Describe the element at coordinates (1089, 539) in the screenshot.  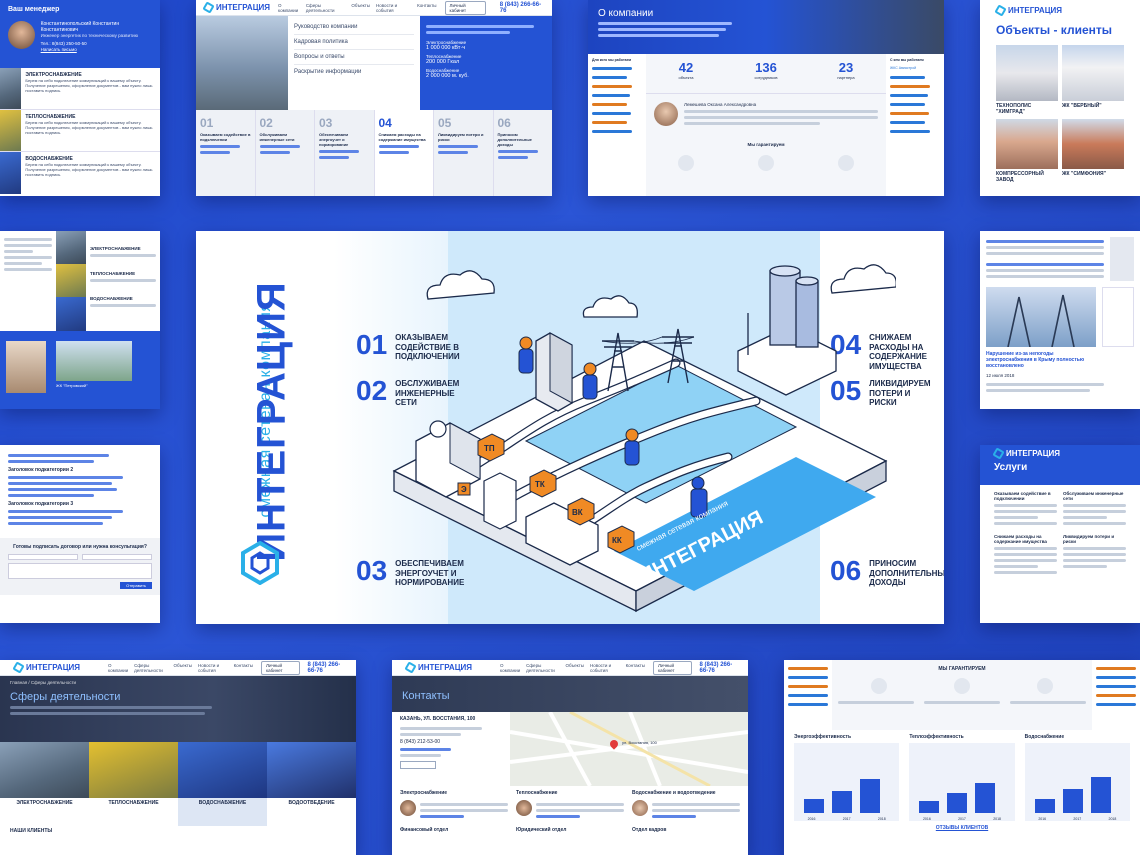
I see `uslugi-item-title: Ликвидируем потери и риски` at that location.